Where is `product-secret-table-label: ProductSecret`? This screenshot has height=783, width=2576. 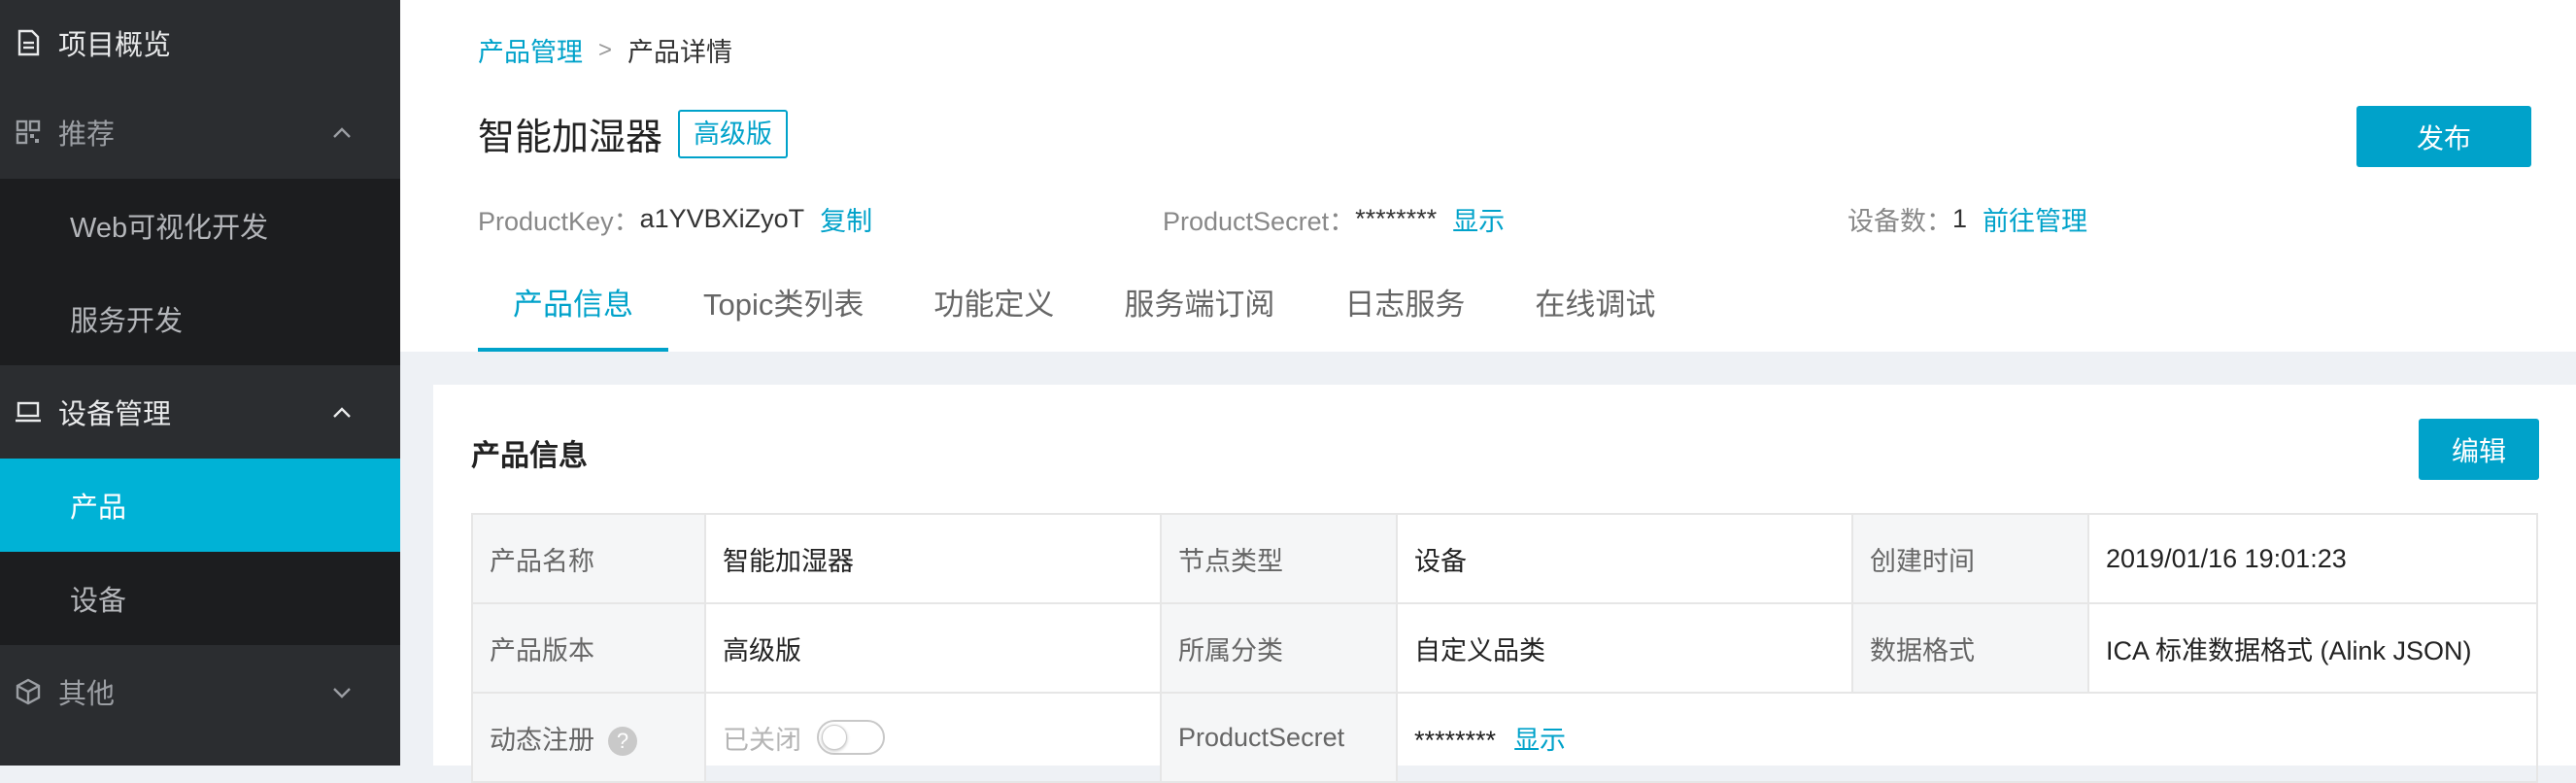 product-secret-table-label: ProductSecret is located at coordinates (1279, 737).